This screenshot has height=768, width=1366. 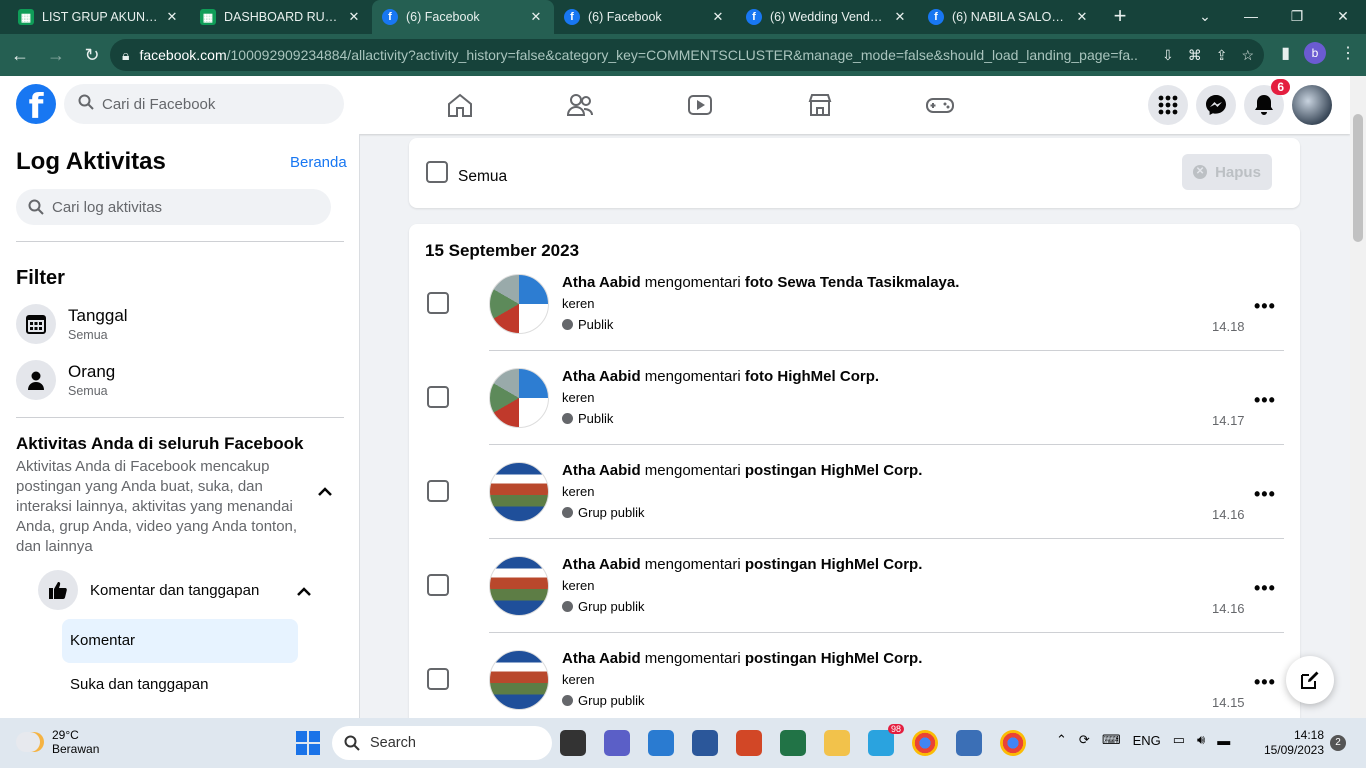 I want to click on menu-kebab-icon: ⋮, so click(x=1348, y=53).